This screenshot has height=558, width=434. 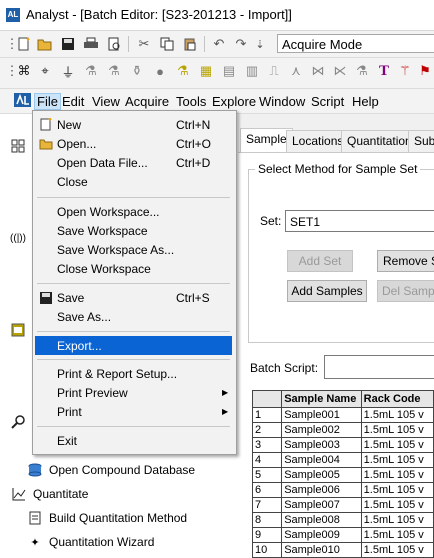 I want to click on hardware-config-icon: ⌘, so click(x=24, y=71).